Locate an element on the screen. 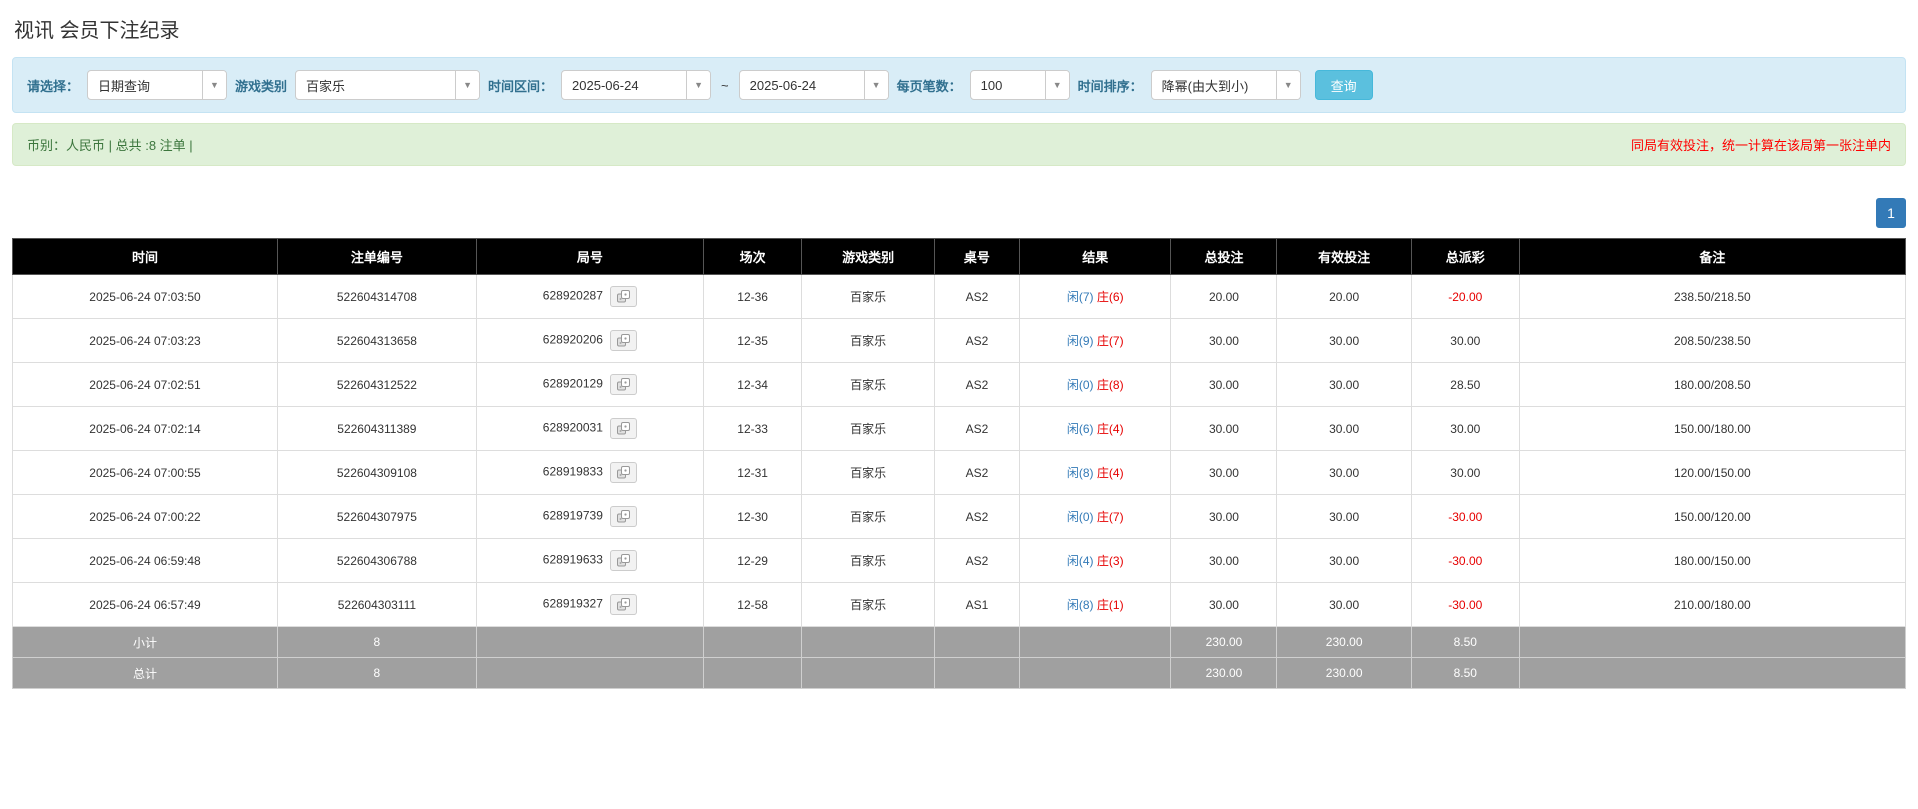  session-cell: 12-36 is located at coordinates (752, 296).